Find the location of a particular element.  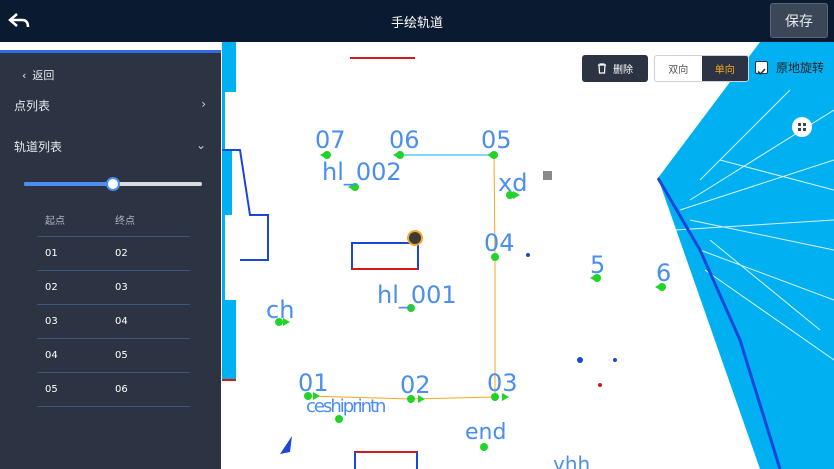

cell-start: 04 is located at coordinates (51, 355).